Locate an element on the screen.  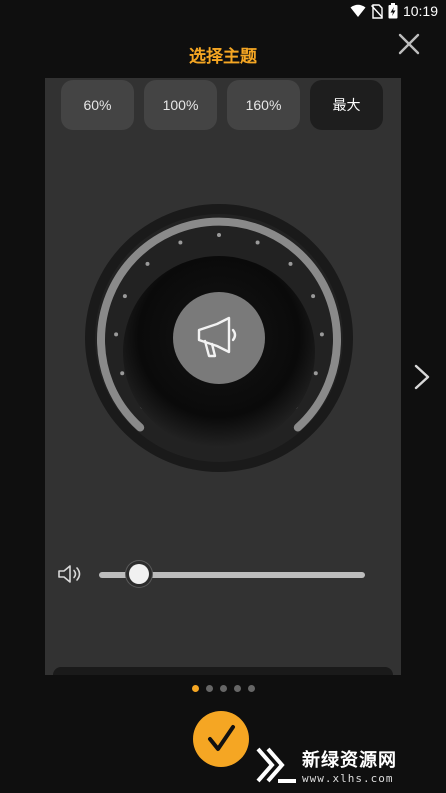
status-icons: 10:19 is located at coordinates (394, 11).